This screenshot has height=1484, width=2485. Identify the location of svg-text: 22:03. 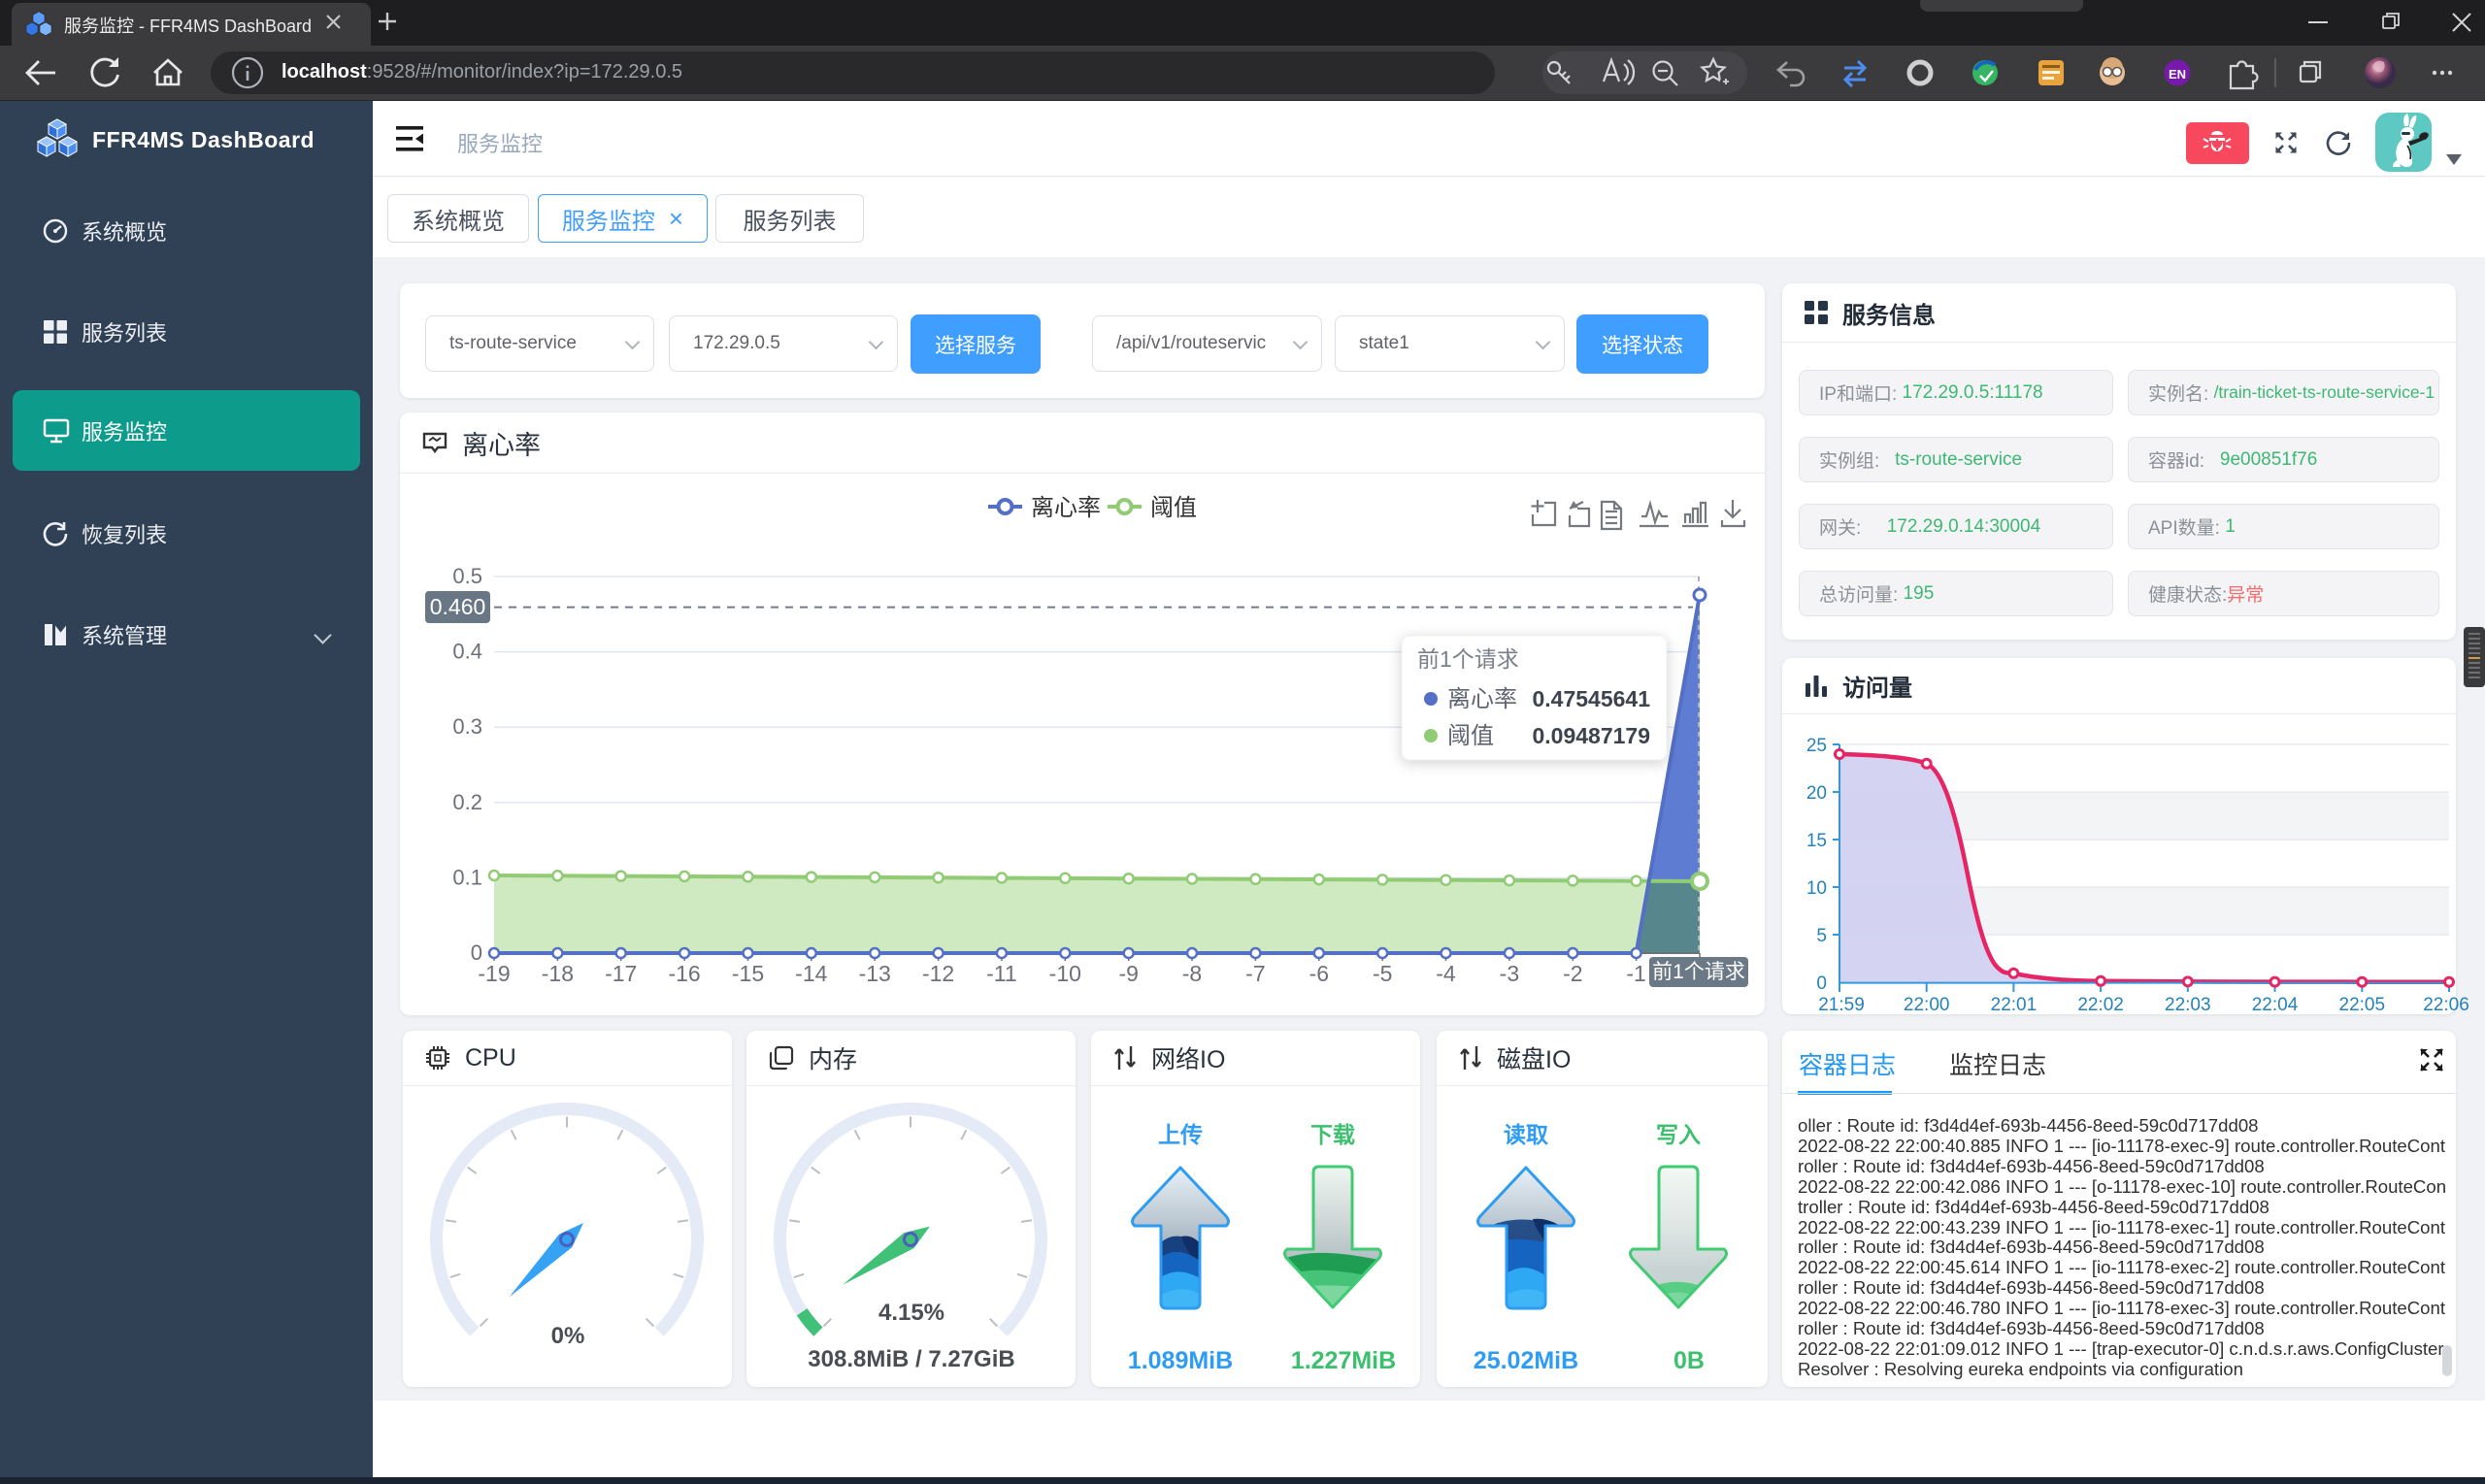
(2188, 1004).